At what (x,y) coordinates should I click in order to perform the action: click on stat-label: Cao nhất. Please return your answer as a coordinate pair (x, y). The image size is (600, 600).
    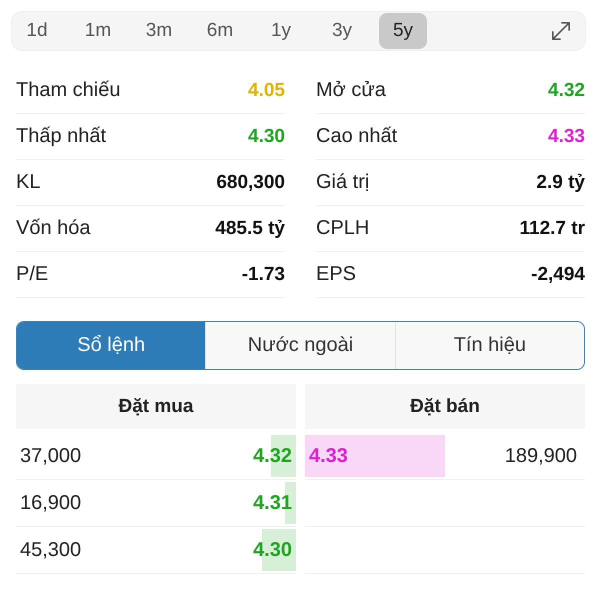
    Looking at the image, I should click on (357, 136).